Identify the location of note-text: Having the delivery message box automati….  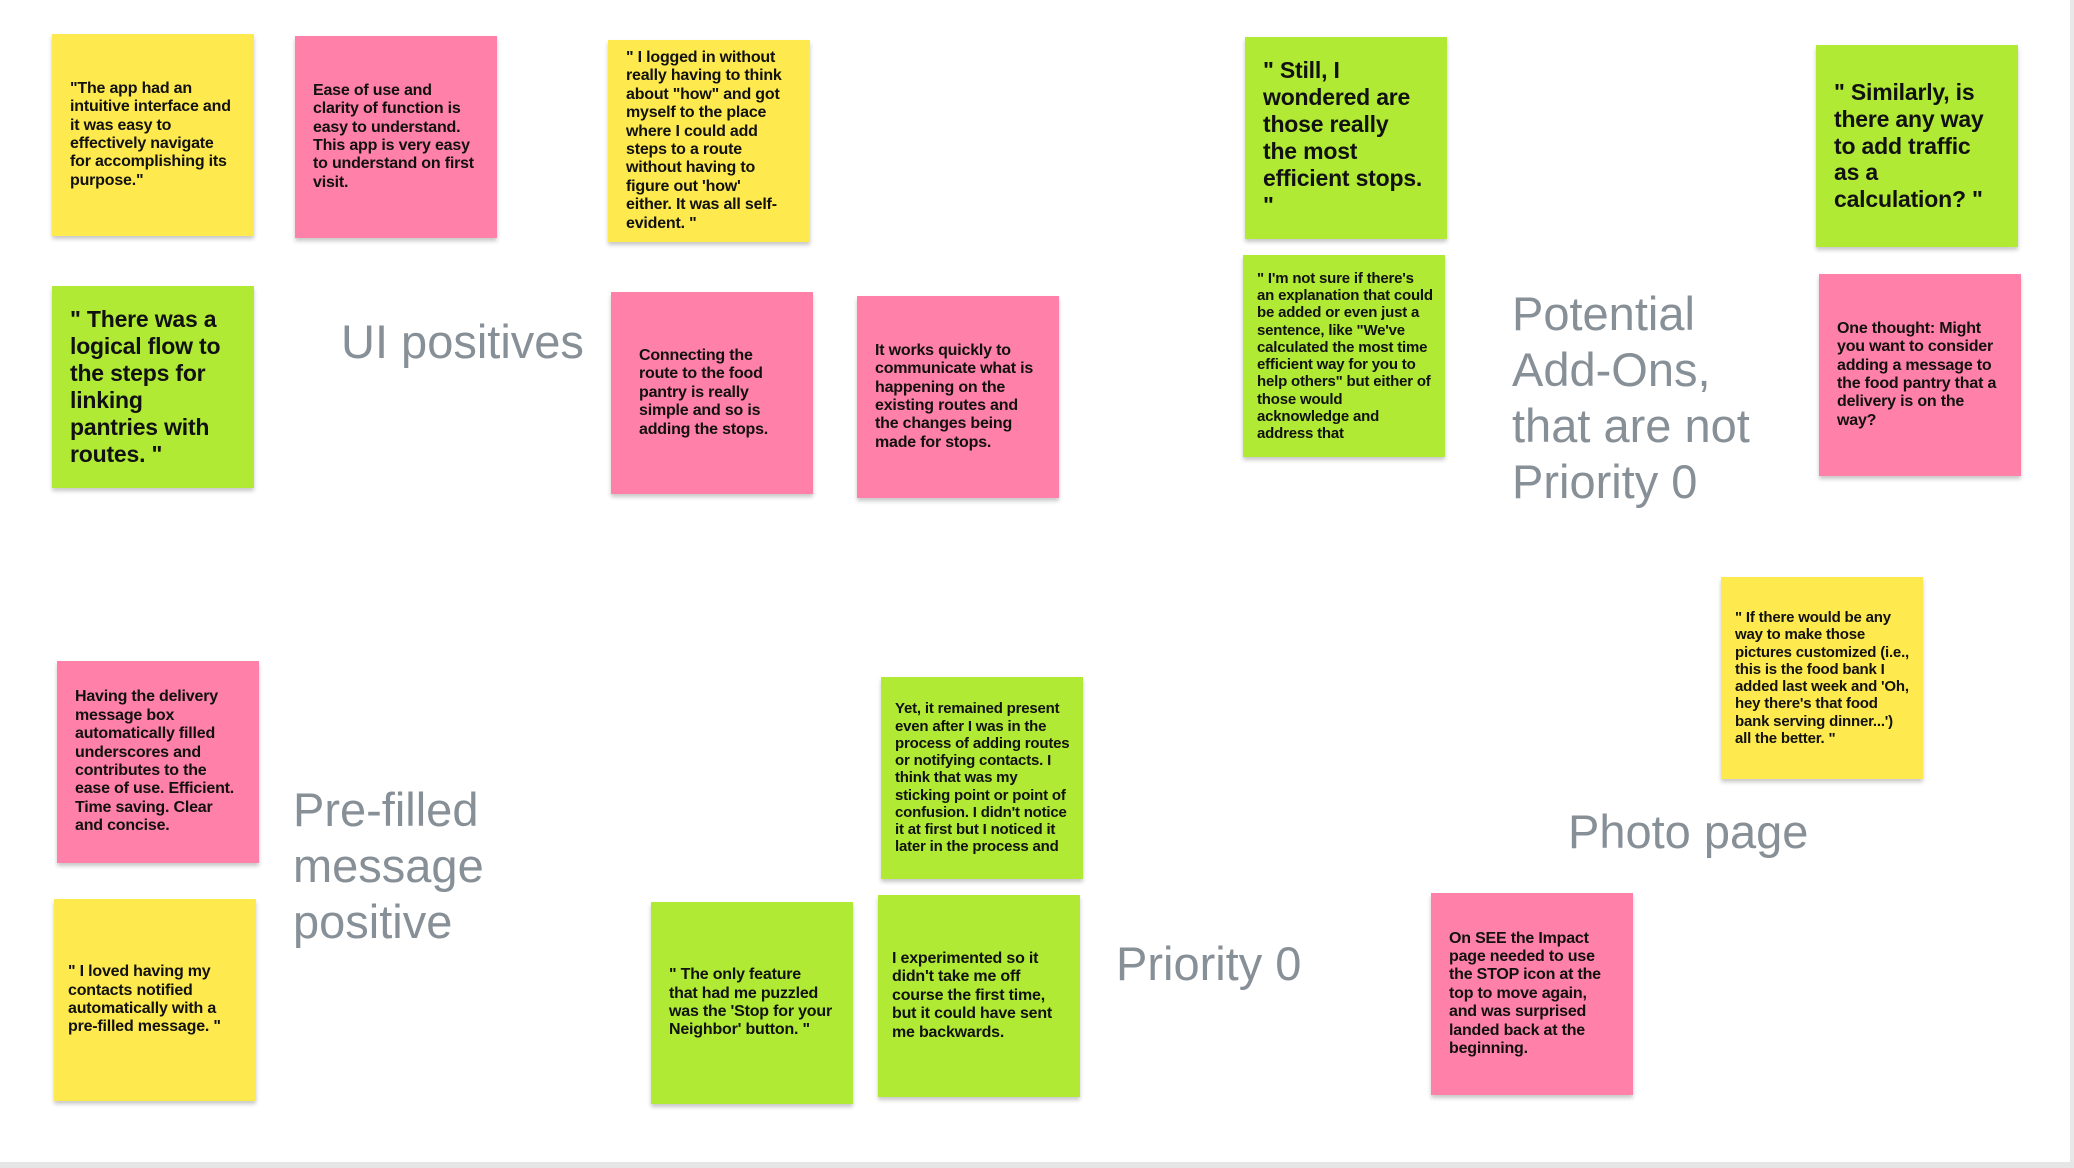
(155, 761).